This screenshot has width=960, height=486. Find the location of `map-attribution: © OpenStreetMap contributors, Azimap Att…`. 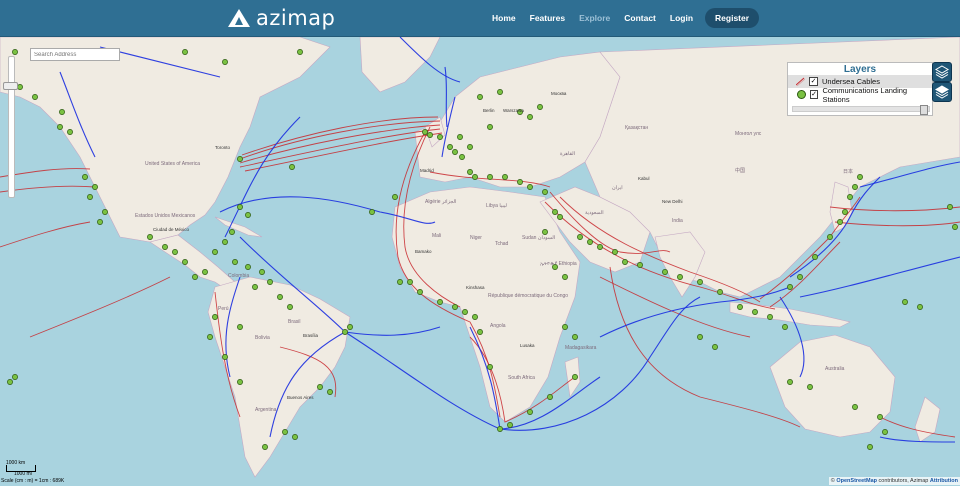

map-attribution: © OpenStreetMap contributors, Azimap Att… is located at coordinates (894, 481).